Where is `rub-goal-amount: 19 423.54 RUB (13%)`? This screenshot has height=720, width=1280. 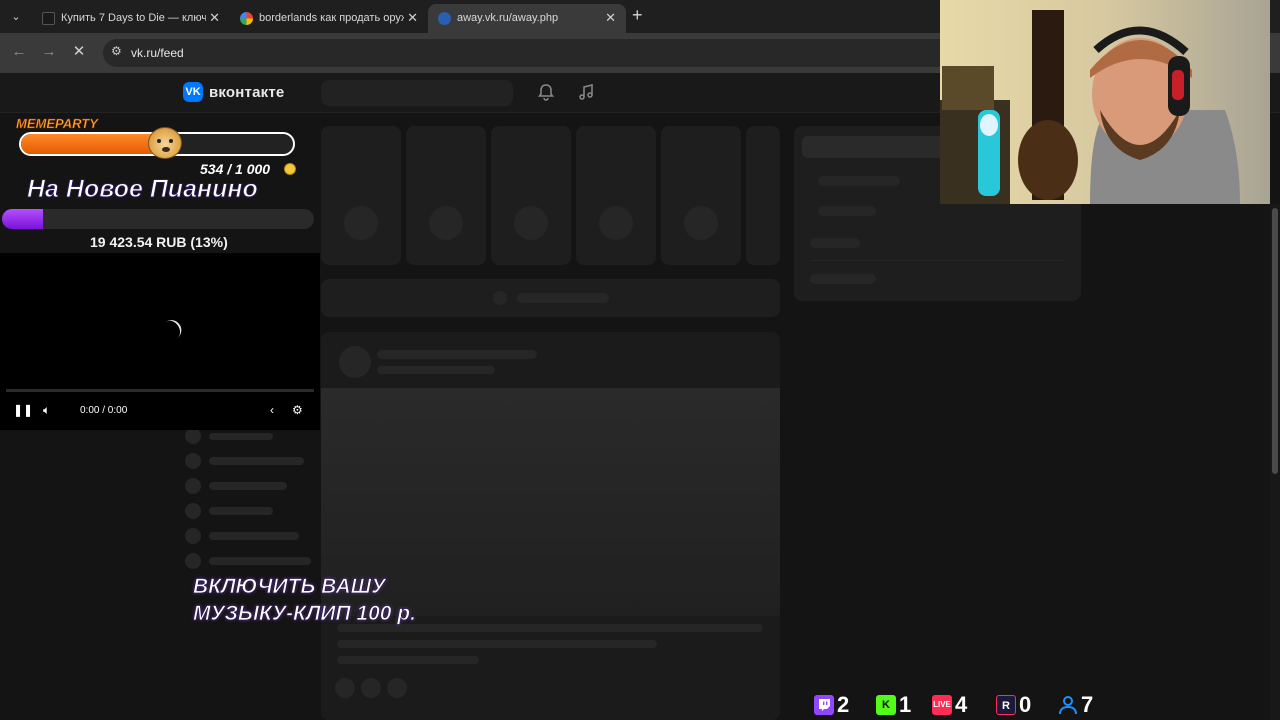
rub-goal-amount: 19 423.54 RUB (13%) is located at coordinates (159, 242).